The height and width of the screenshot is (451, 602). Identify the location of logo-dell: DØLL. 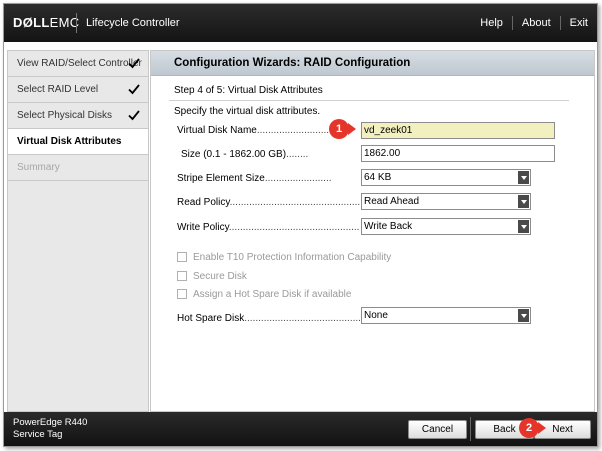
(31, 22).